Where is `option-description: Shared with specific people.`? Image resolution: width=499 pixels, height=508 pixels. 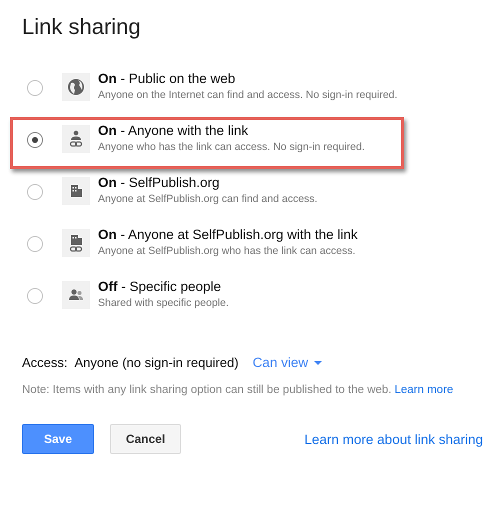
option-description: Shared with specific people. is located at coordinates (163, 303).